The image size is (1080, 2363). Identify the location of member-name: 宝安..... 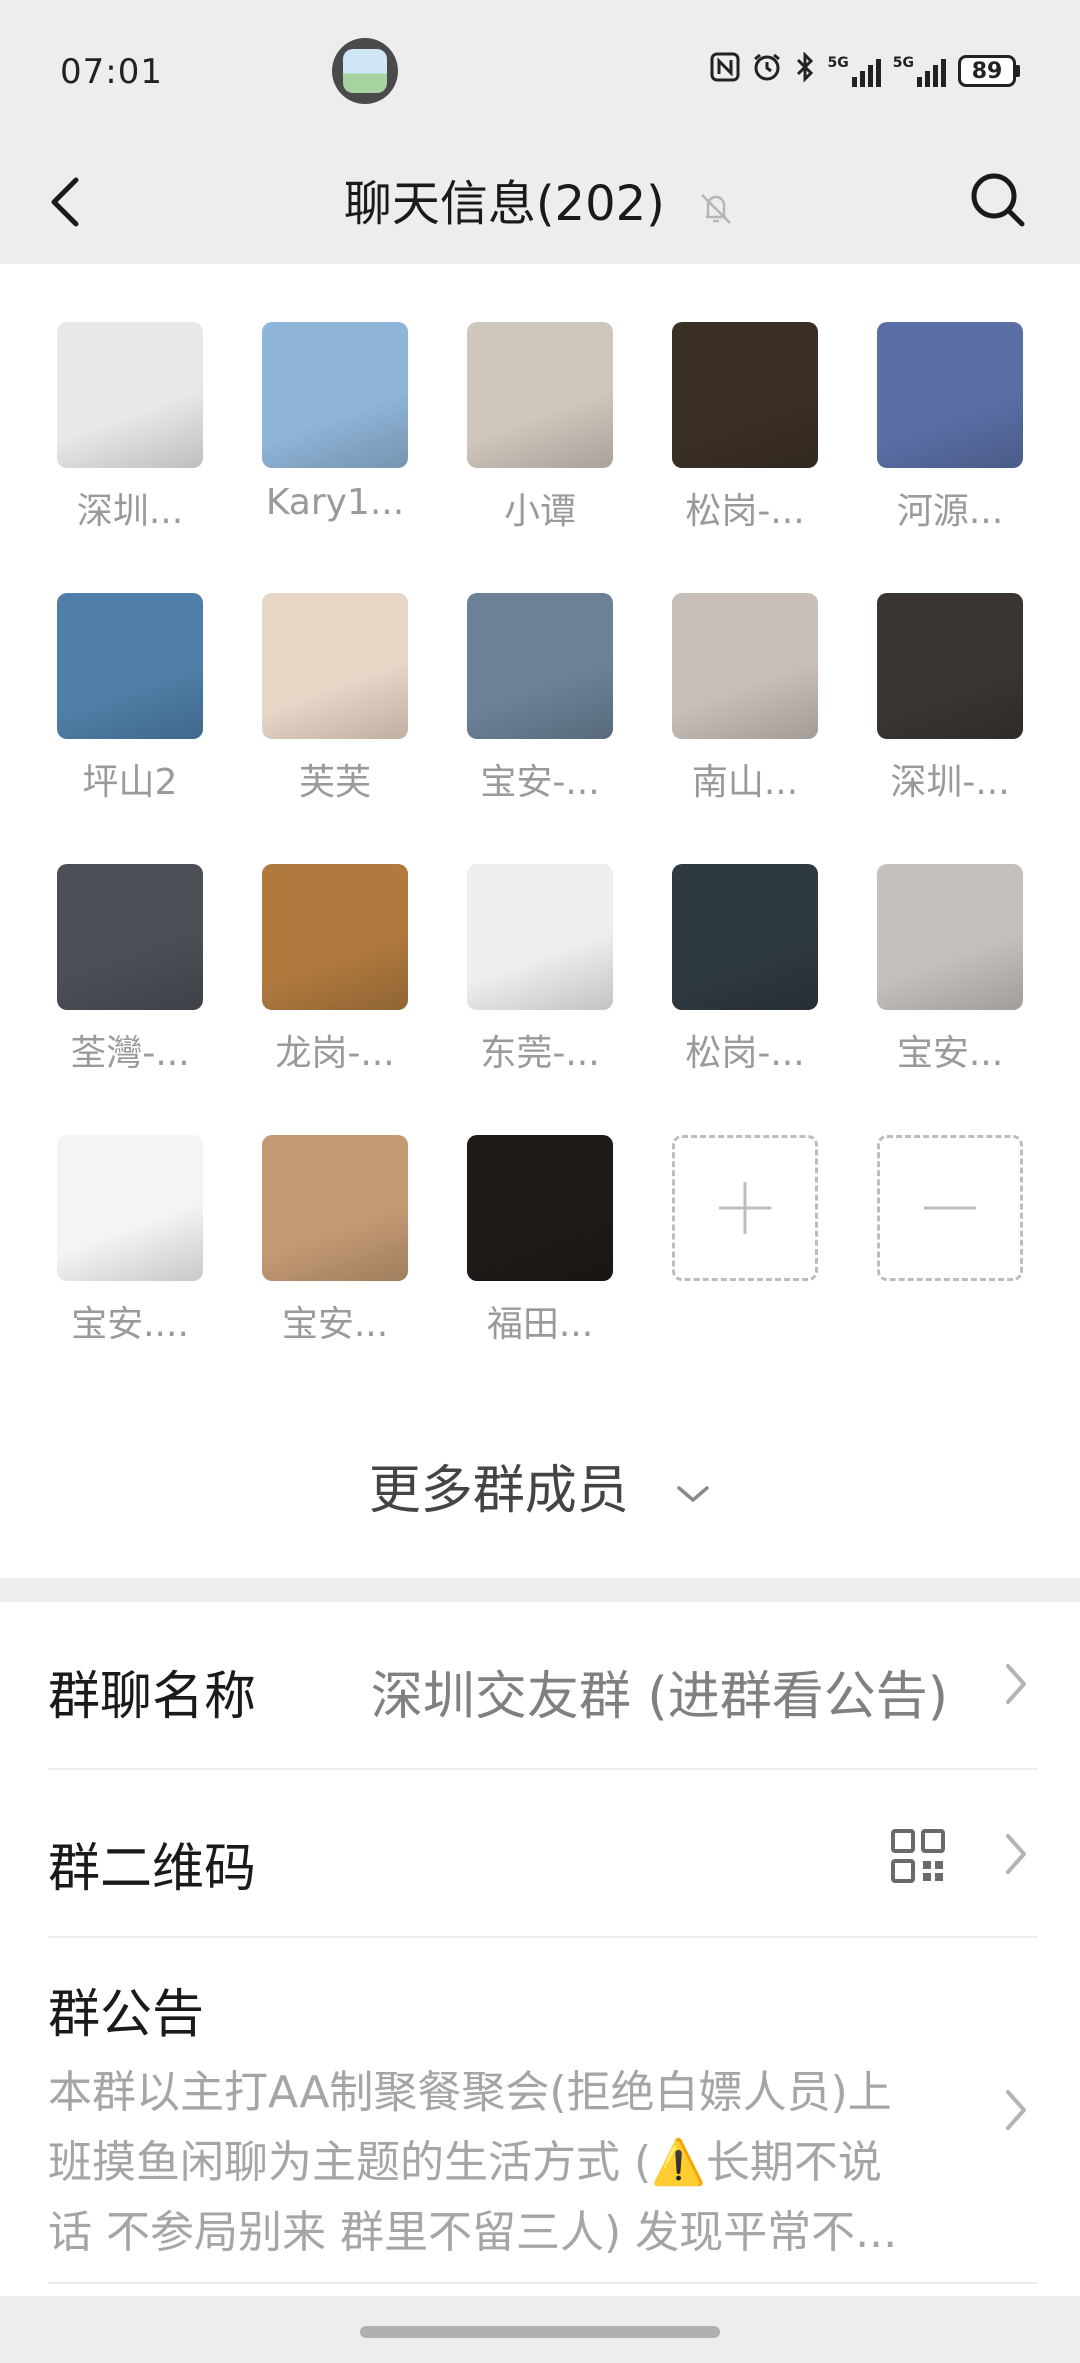
(130, 1324).